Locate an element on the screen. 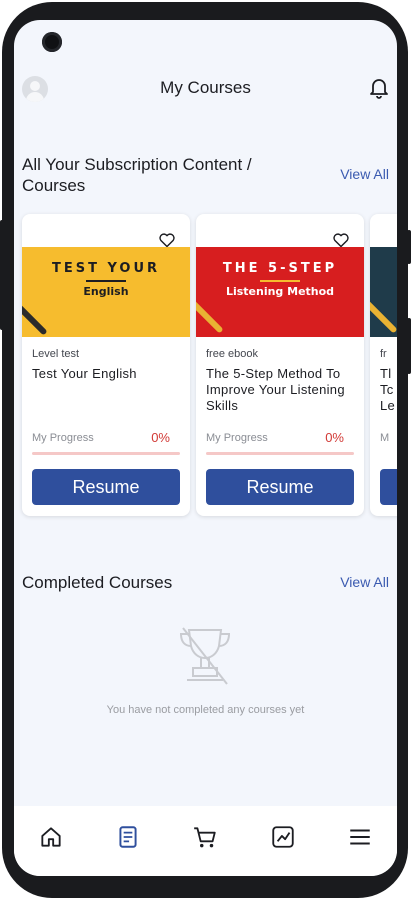 This screenshot has height=900, width=411. subscriptions-title-line: All Your Subscription Content / is located at coordinates (137, 164).